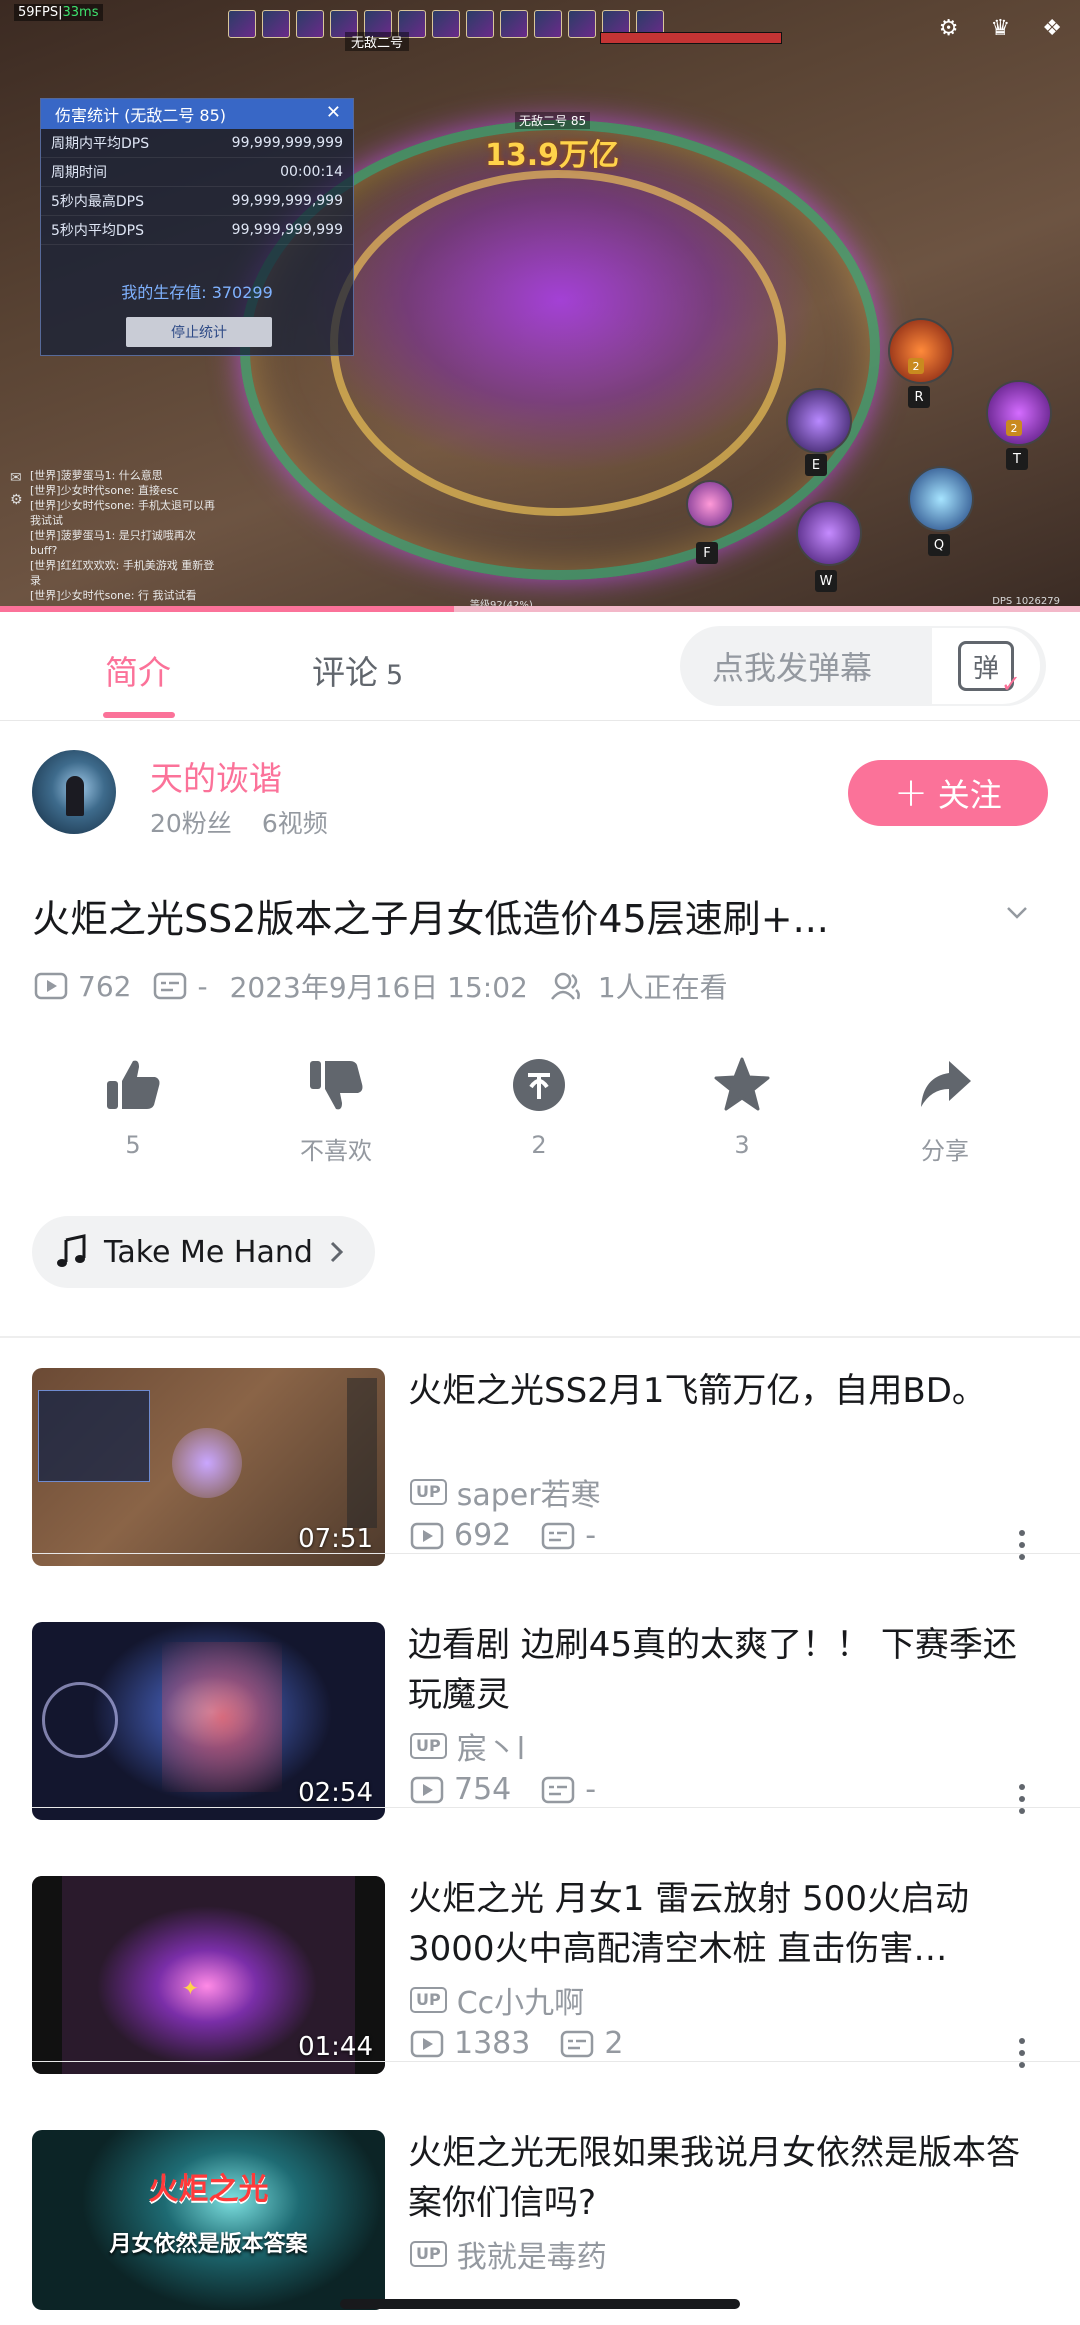  What do you see at coordinates (919, 397) in the screenshot?
I see `skill-key-r: R` at bounding box center [919, 397].